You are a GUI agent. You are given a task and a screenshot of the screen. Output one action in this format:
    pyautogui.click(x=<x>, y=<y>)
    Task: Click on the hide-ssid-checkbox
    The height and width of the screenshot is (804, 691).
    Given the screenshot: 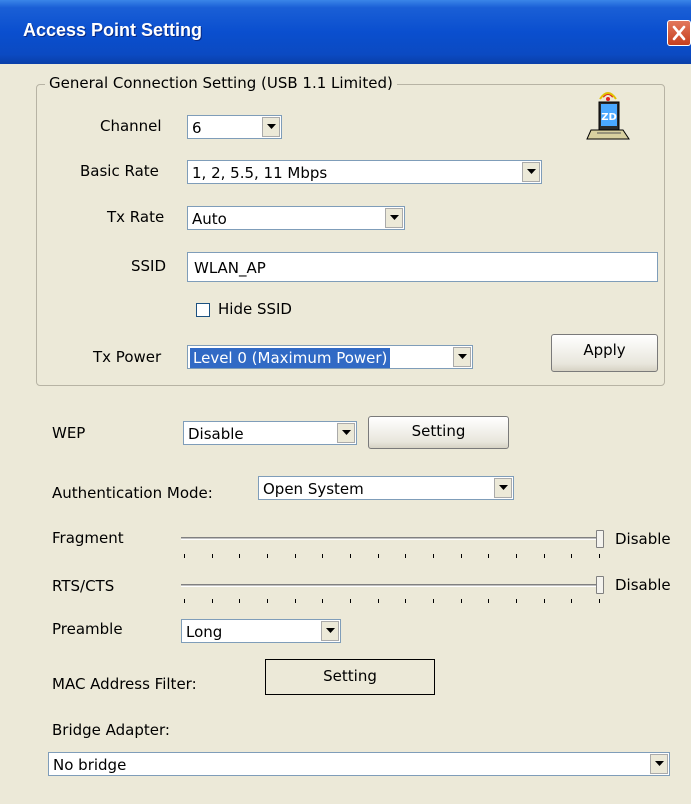 What is the action you would take?
    pyautogui.click(x=203, y=310)
    